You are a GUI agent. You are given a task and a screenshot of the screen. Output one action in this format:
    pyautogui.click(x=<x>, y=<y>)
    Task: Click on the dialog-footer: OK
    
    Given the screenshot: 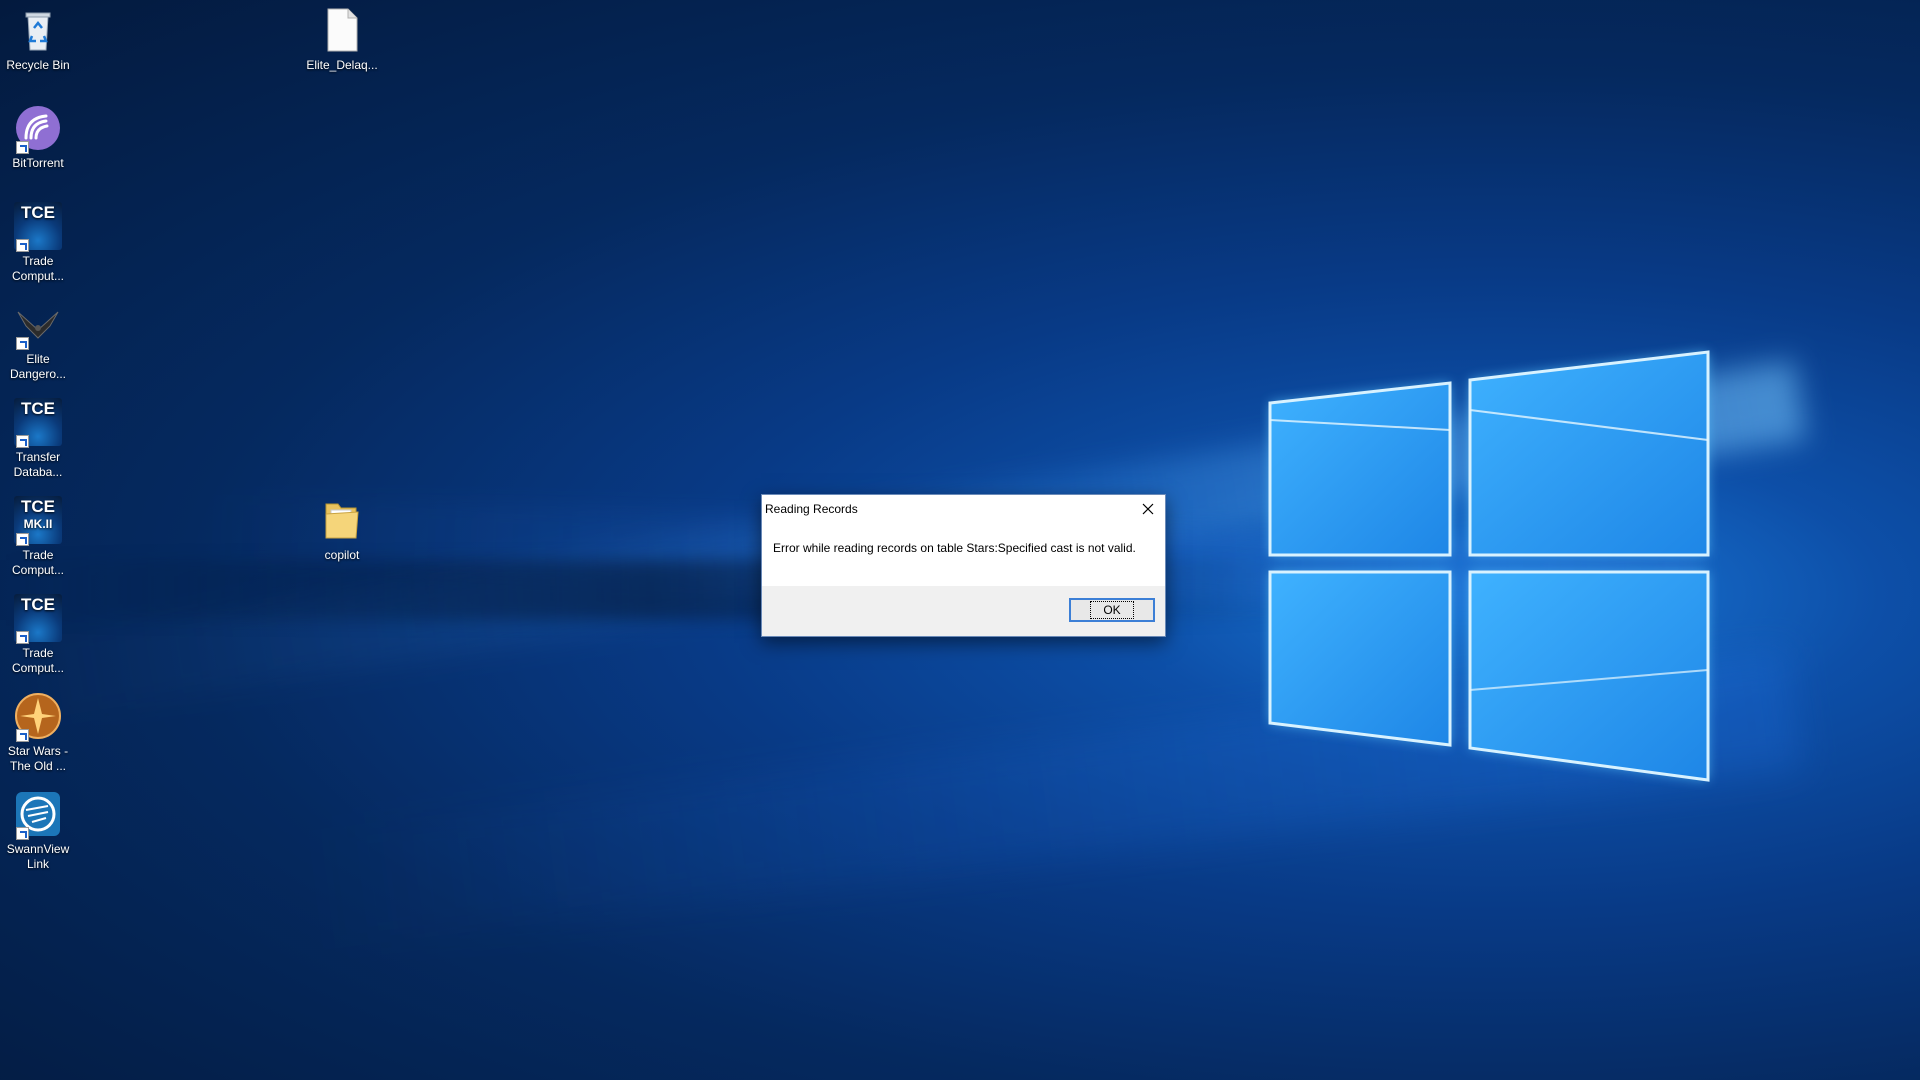 What is the action you would take?
    pyautogui.click(x=963, y=611)
    